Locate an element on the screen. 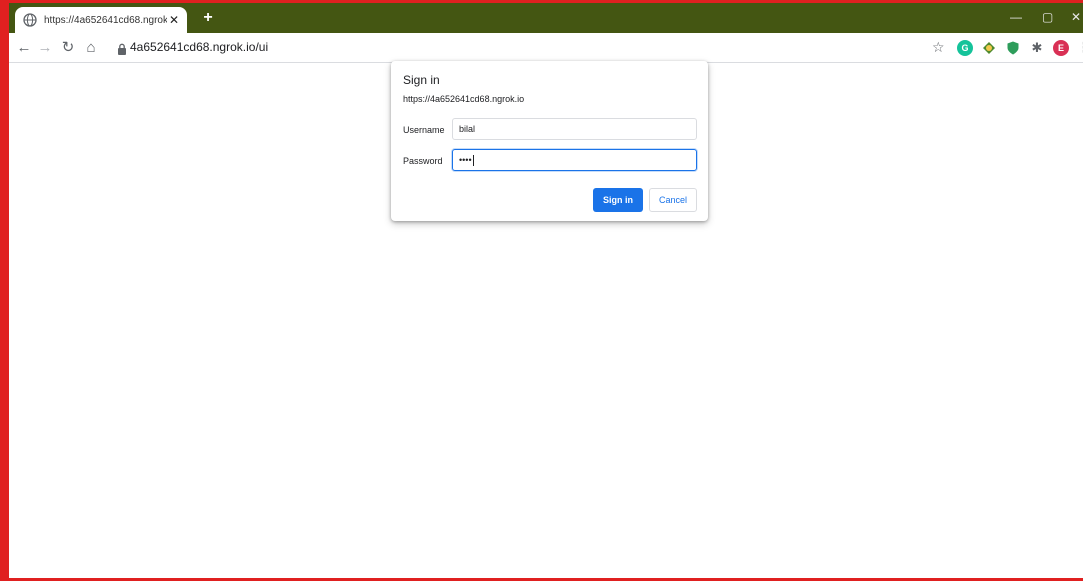 The height and width of the screenshot is (581, 1083). tab-title: https://4a652641cd68.ngrok.io/ui is located at coordinates (105, 20).